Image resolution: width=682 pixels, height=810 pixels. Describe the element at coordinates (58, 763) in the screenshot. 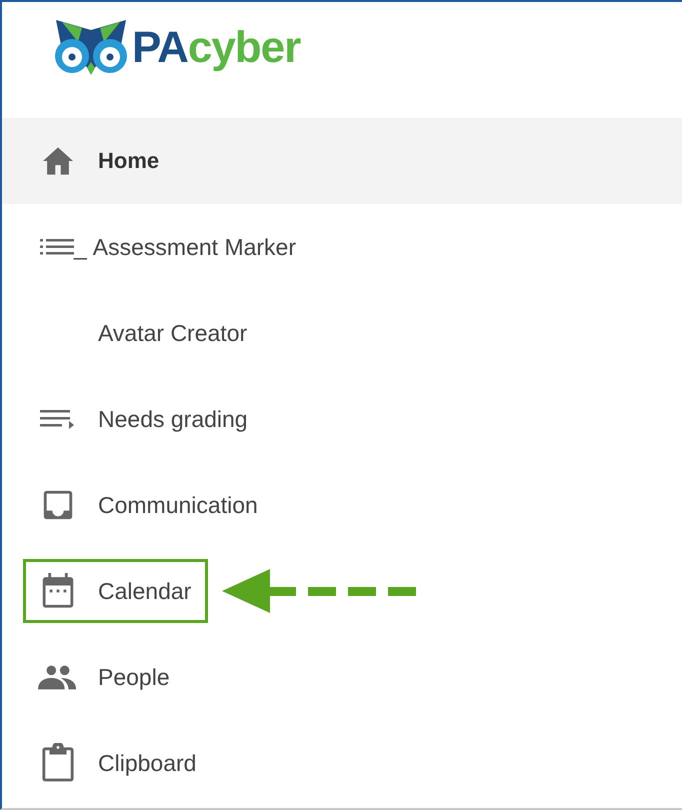

I see `clipboard-icon` at that location.